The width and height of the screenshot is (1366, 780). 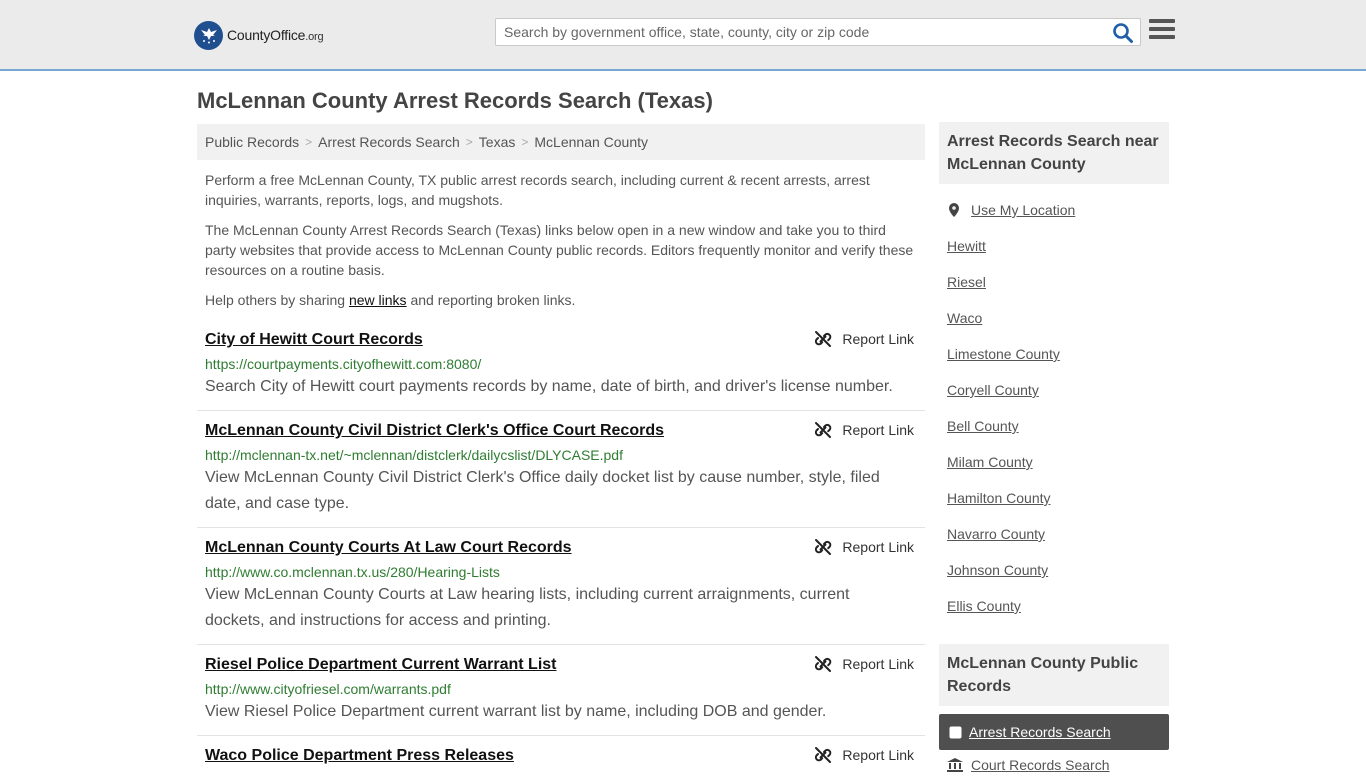 I want to click on new-links-link: new links, so click(x=378, y=300).